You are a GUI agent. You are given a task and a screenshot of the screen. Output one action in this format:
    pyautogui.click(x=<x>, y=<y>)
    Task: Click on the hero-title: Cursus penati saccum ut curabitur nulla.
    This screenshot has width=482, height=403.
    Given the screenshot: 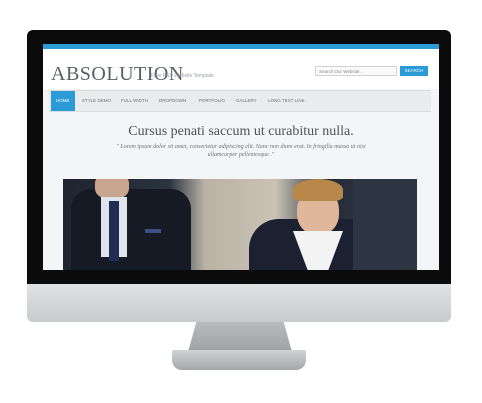 What is the action you would take?
    pyautogui.click(x=241, y=131)
    